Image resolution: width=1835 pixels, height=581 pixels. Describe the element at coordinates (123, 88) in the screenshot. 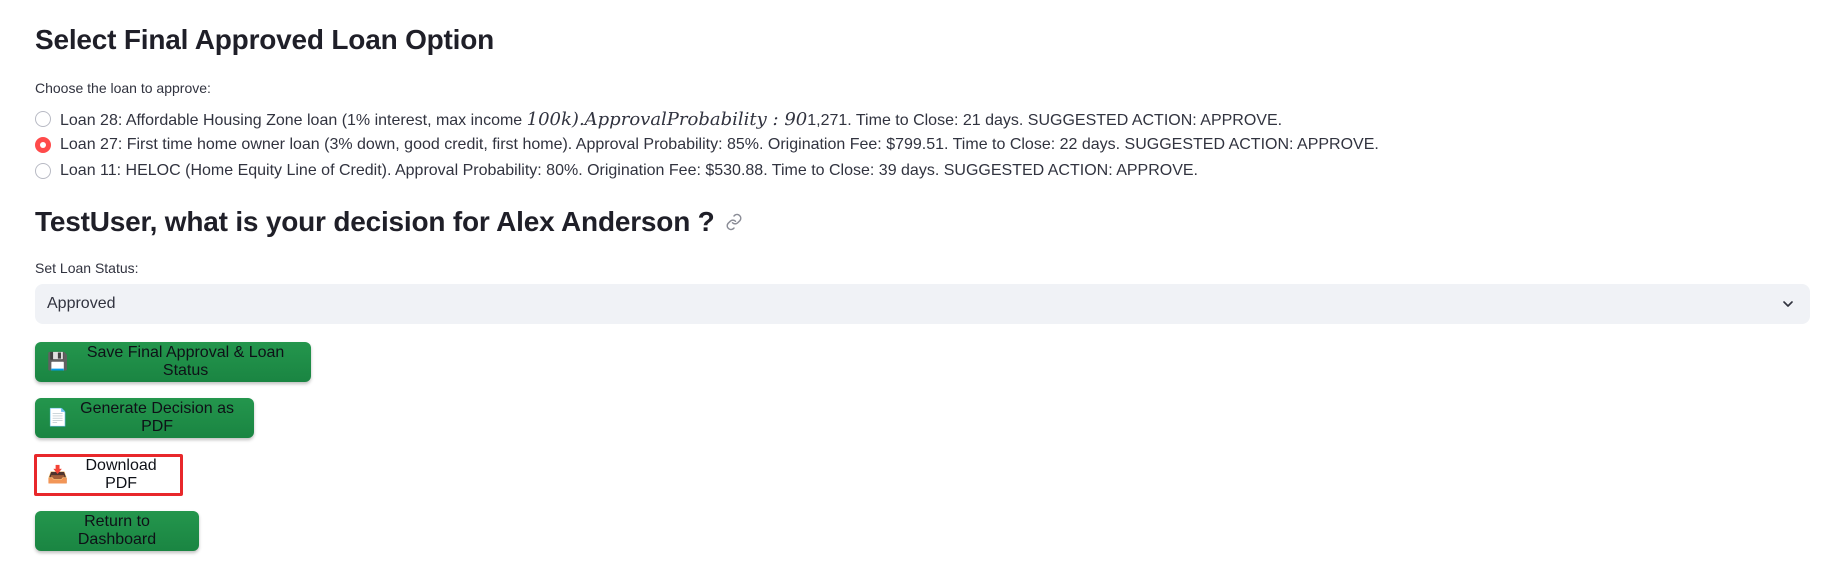

I see `radio-group-label: Choose the loan to approve:` at that location.